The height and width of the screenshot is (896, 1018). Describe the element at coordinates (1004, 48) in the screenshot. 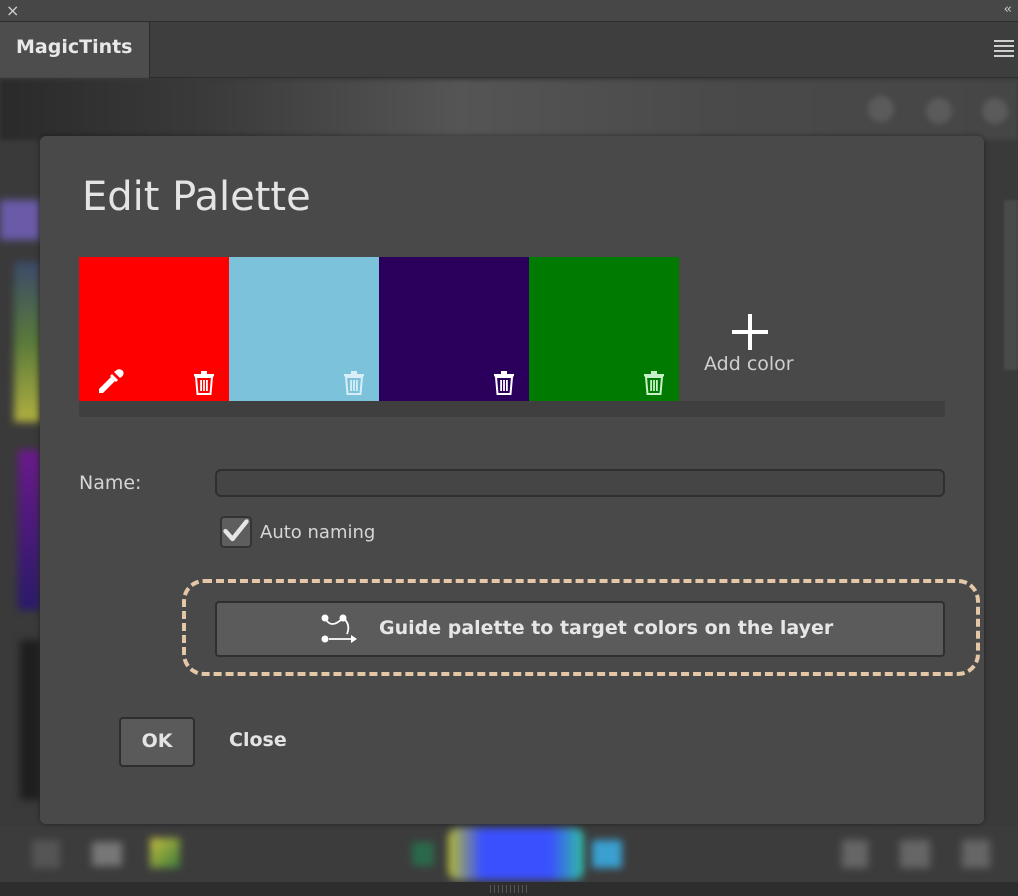

I see `panel-menu-icon` at that location.